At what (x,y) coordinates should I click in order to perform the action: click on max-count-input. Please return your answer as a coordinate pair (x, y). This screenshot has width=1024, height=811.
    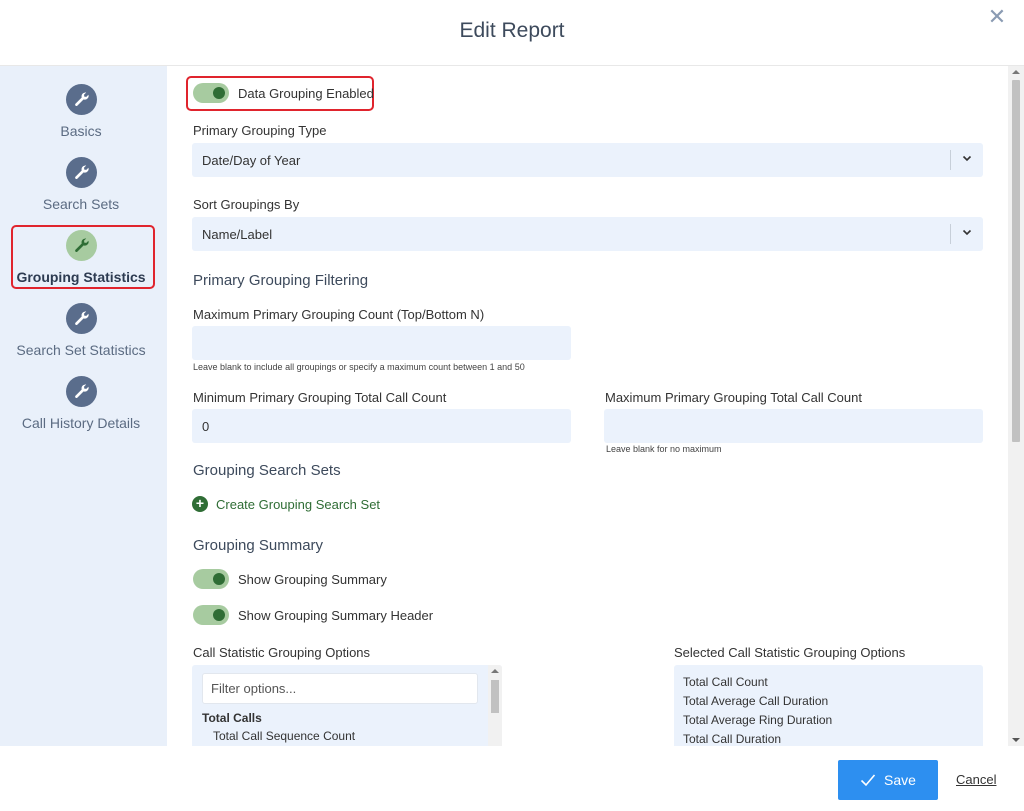
    Looking at the image, I should click on (381, 343).